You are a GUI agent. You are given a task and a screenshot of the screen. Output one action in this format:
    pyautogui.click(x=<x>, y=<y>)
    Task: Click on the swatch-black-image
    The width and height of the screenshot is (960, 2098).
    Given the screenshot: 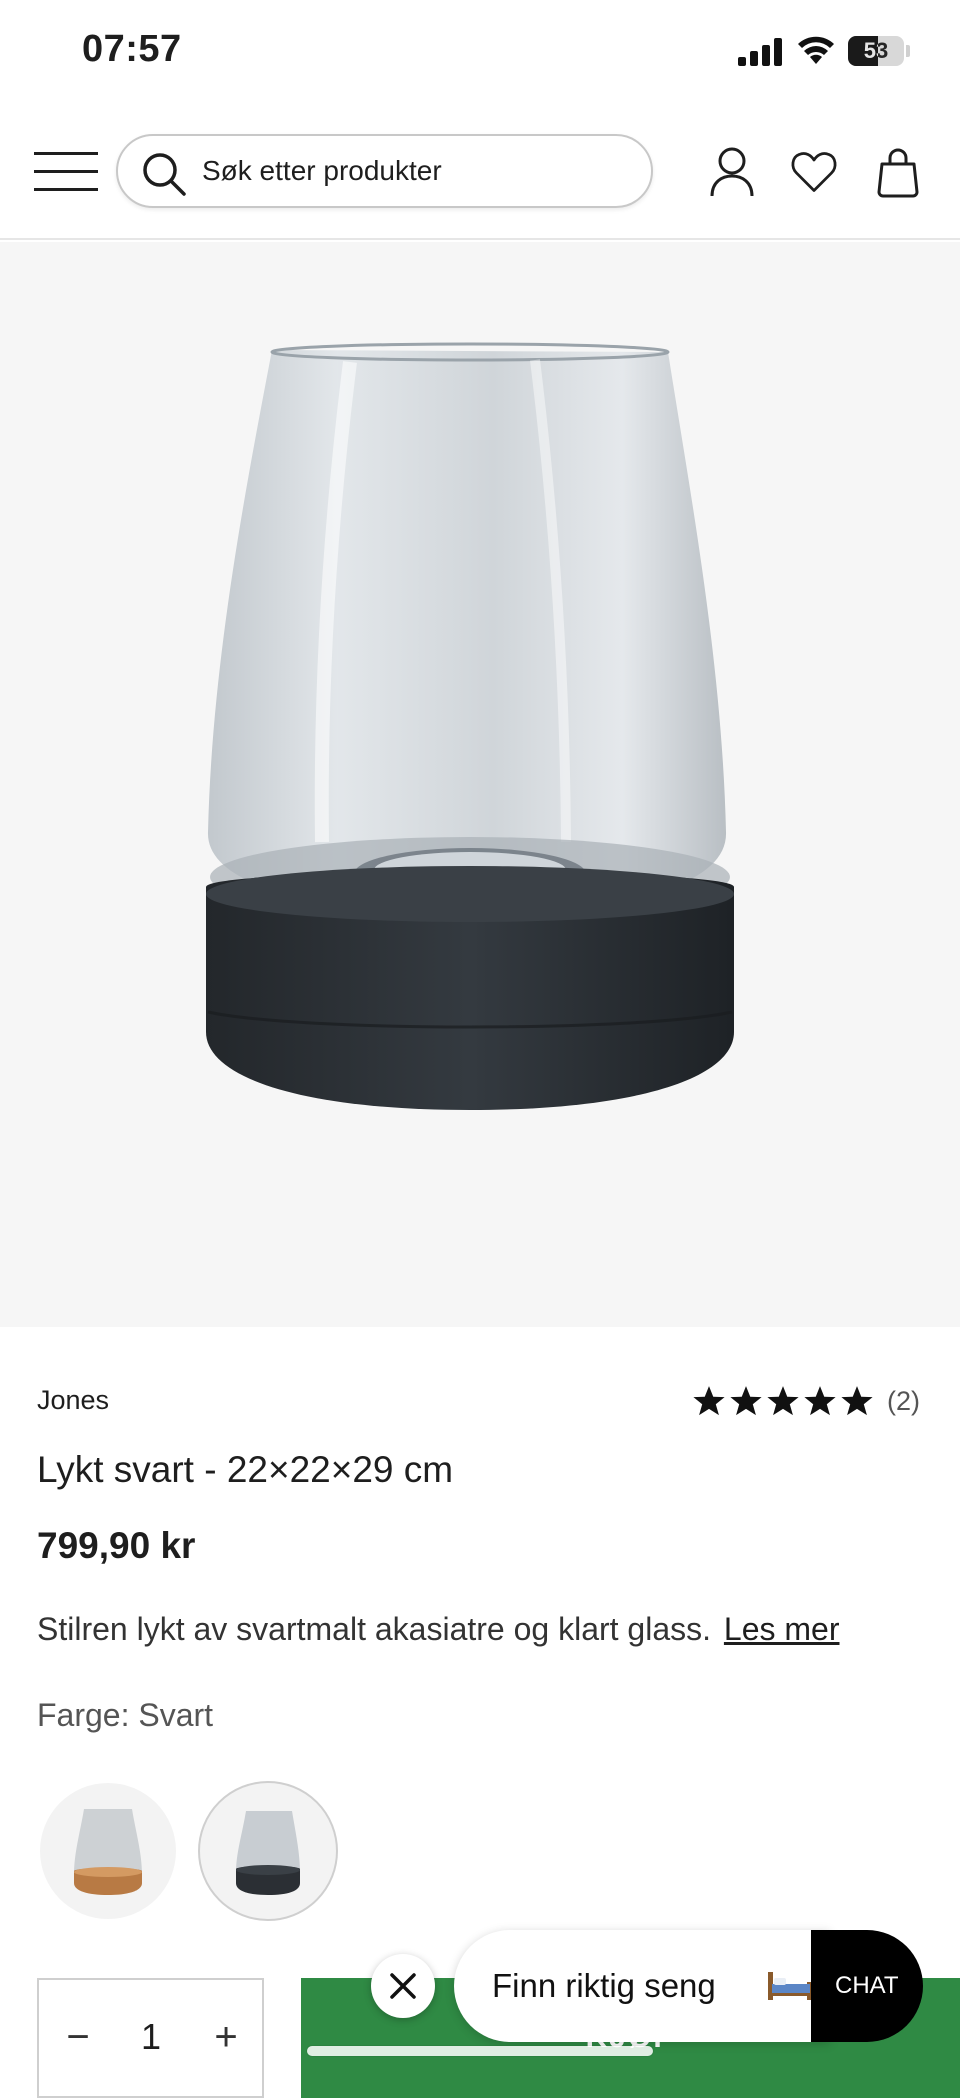 What is the action you would take?
    pyautogui.click(x=268, y=1853)
    